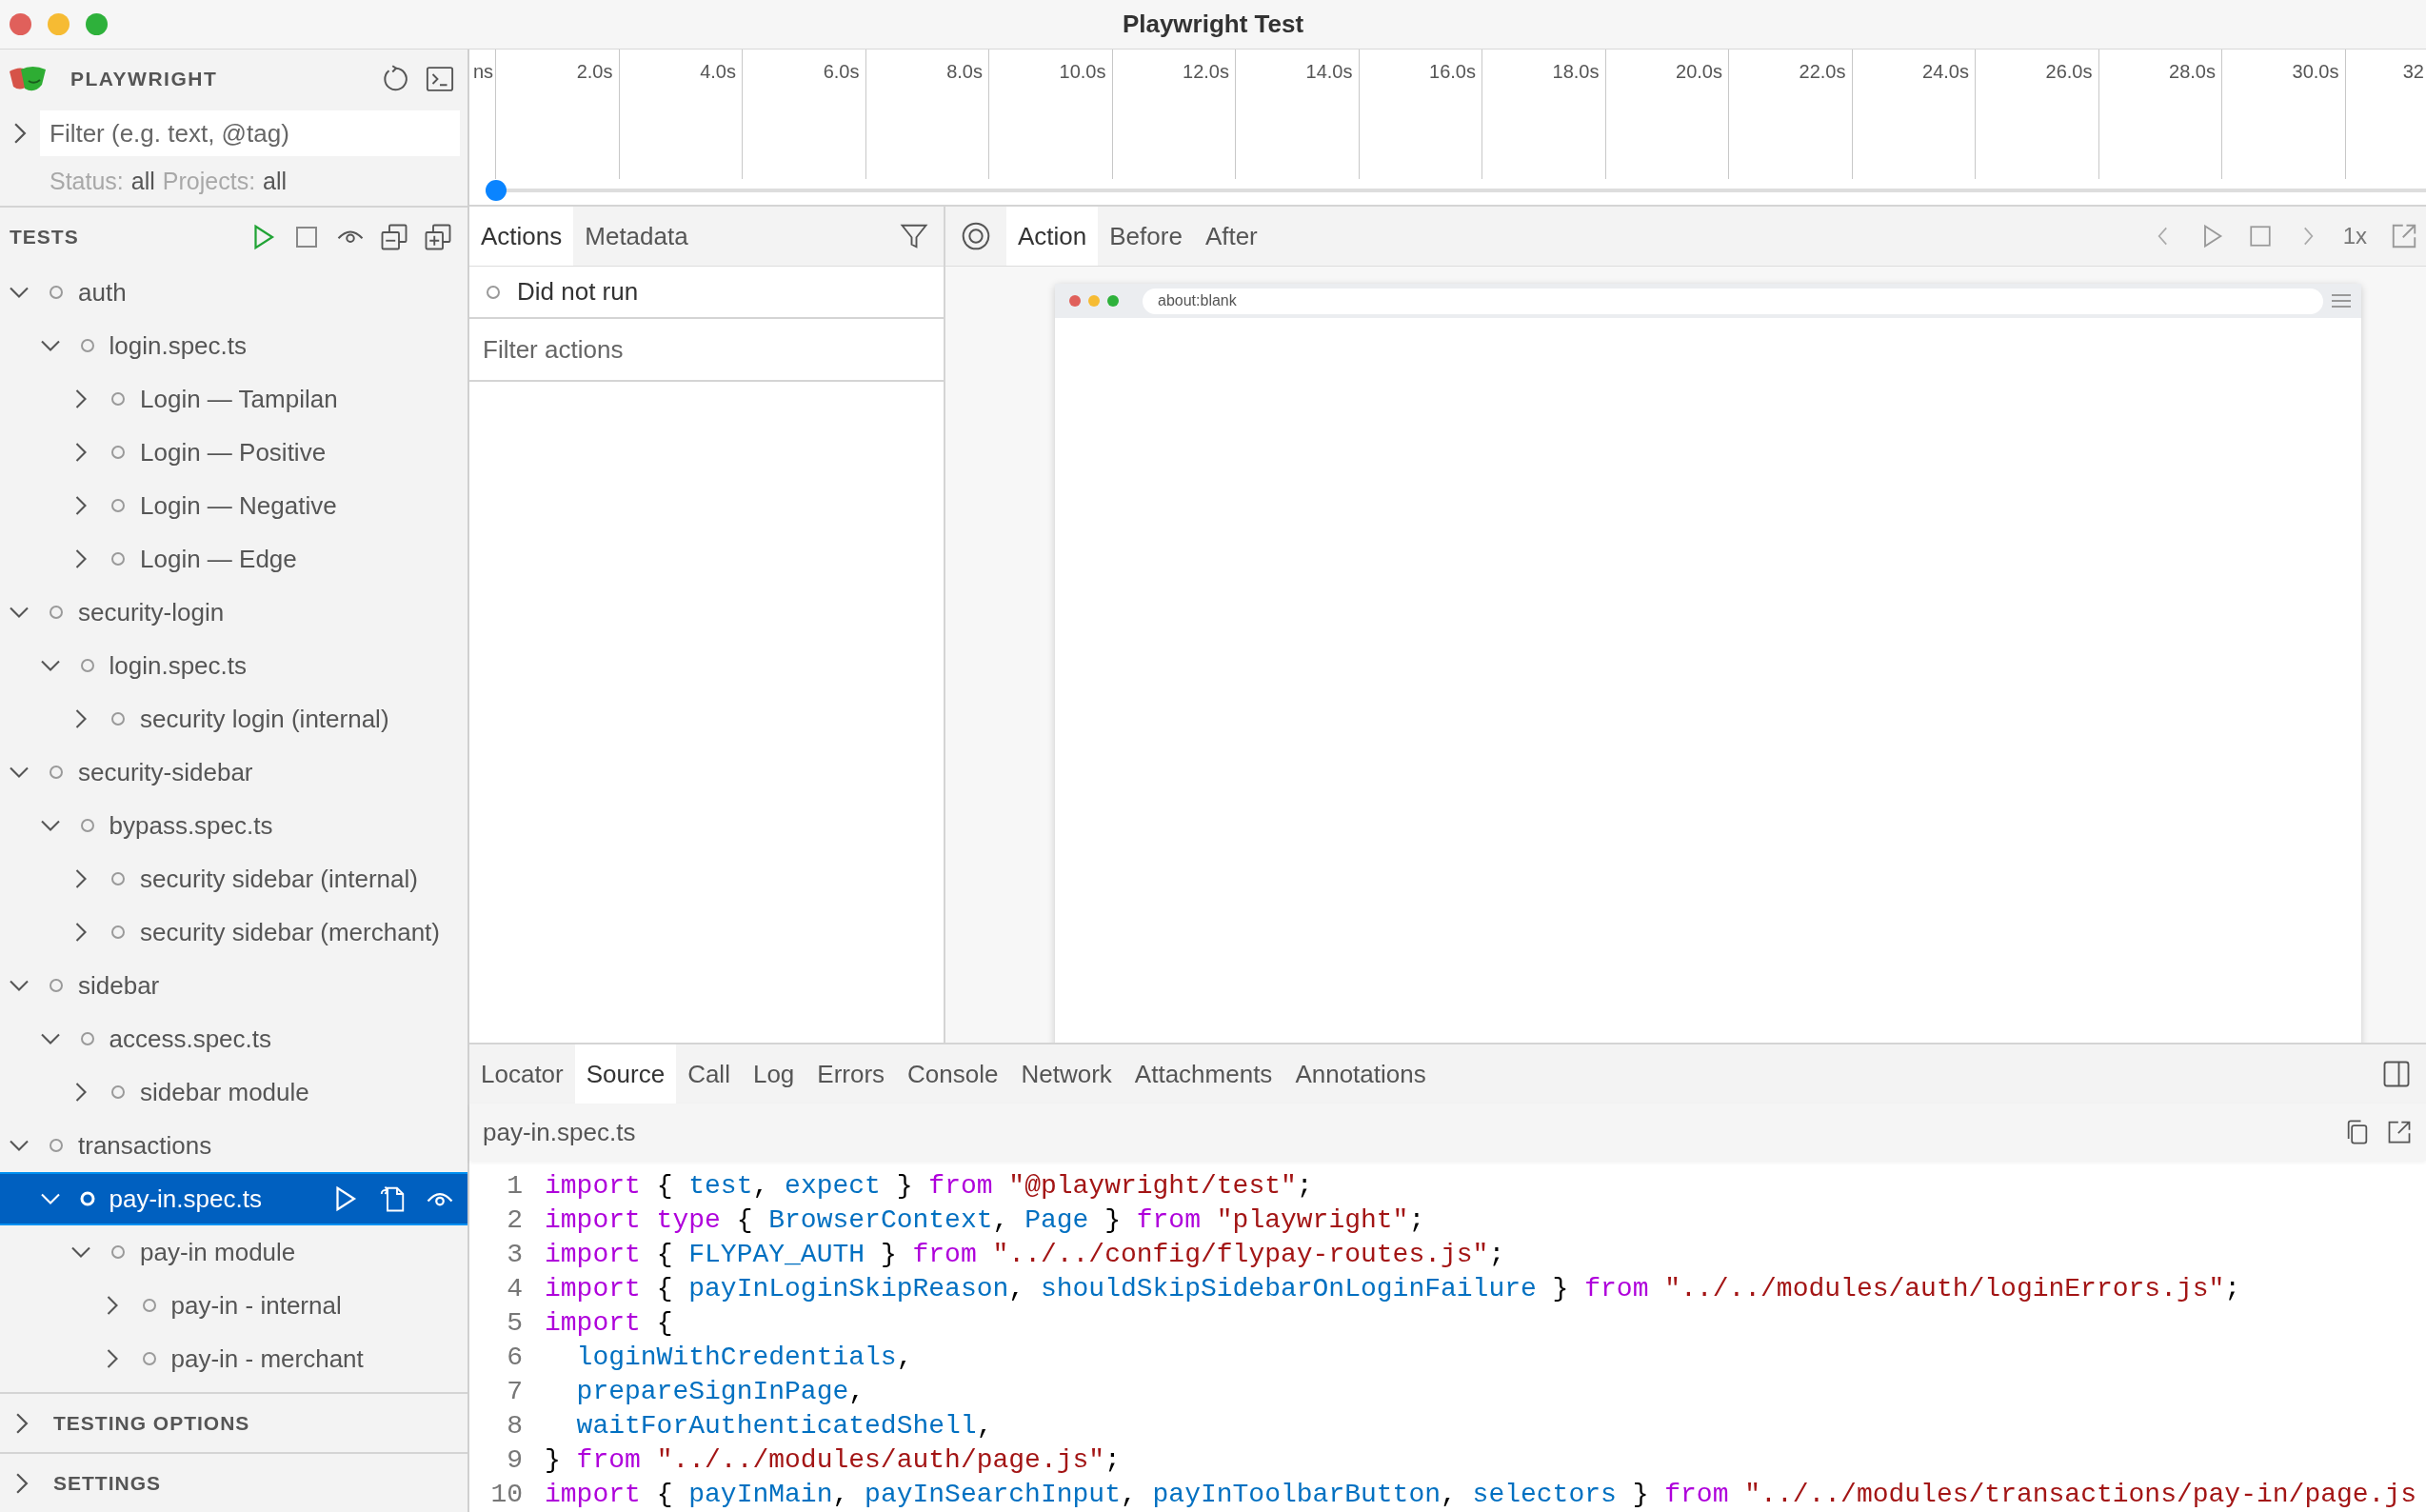  Describe the element at coordinates (1447, 128) in the screenshot. I see `timeline: ns 2.0s 4.0s 6.0s 8.0s 10.0s 12.0s 14.0s 16.0s 18.0s 20.0s 22.0s 24.0s 26.0s 28.0s 30.0s 32` at that location.